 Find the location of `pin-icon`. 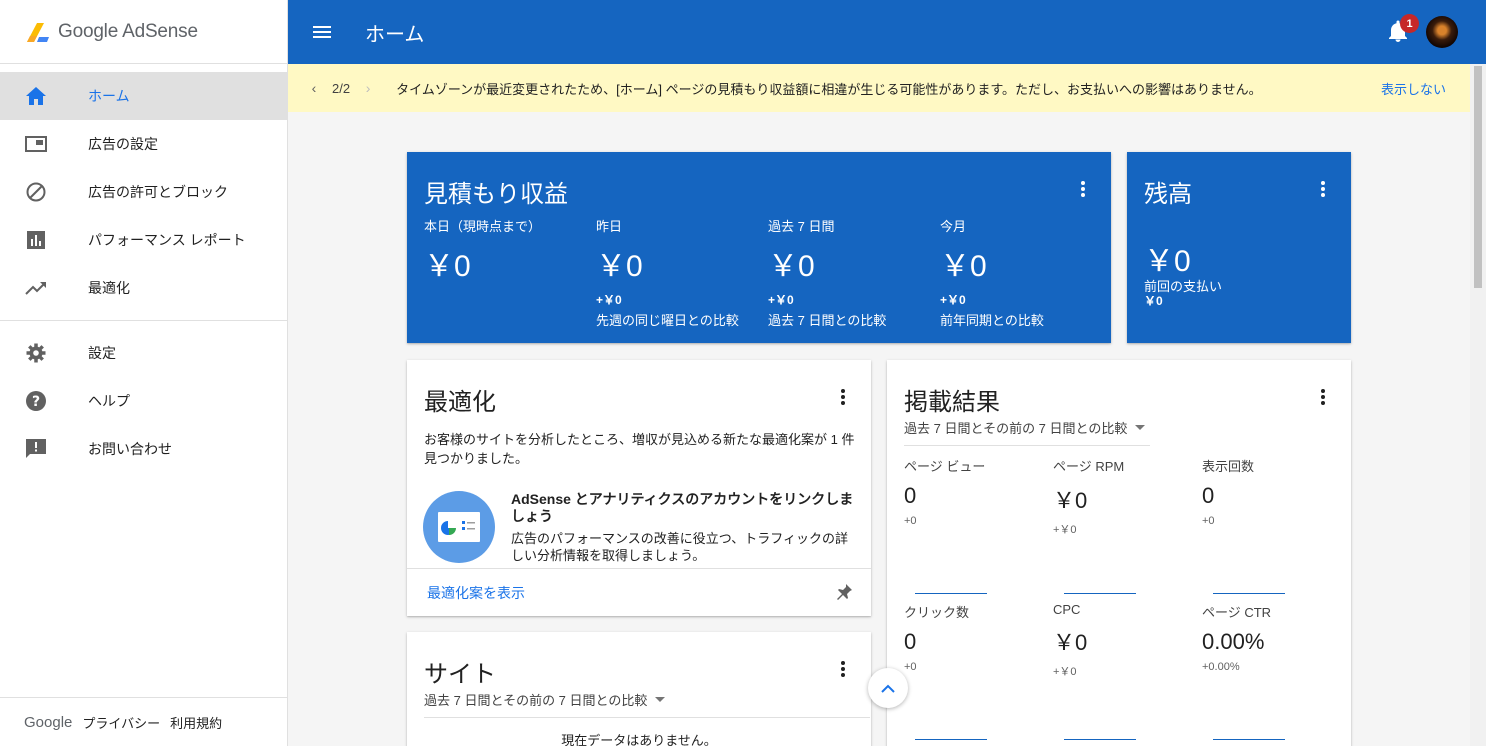

pin-icon is located at coordinates (844, 594).